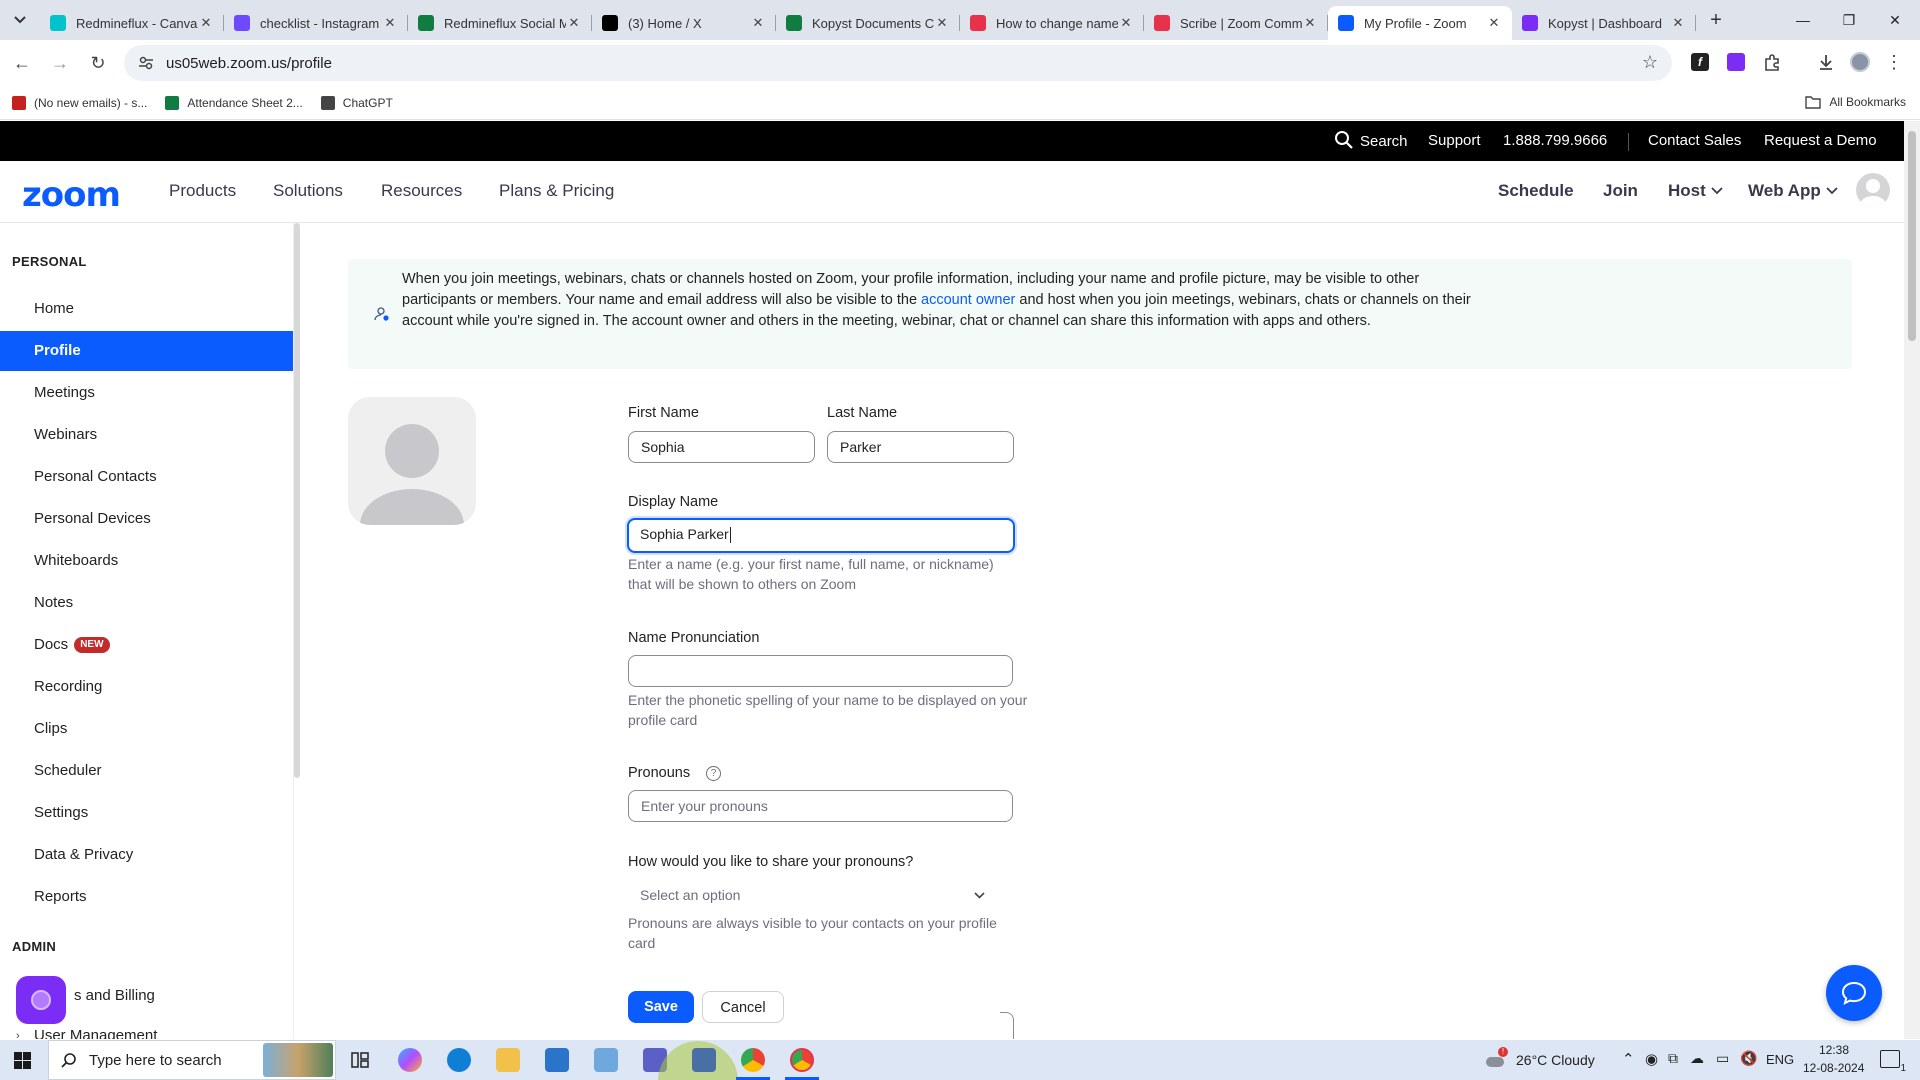 The height and width of the screenshot is (1080, 1920). I want to click on address-bar: us05web.zoom.us/profile ☆, so click(898, 63).